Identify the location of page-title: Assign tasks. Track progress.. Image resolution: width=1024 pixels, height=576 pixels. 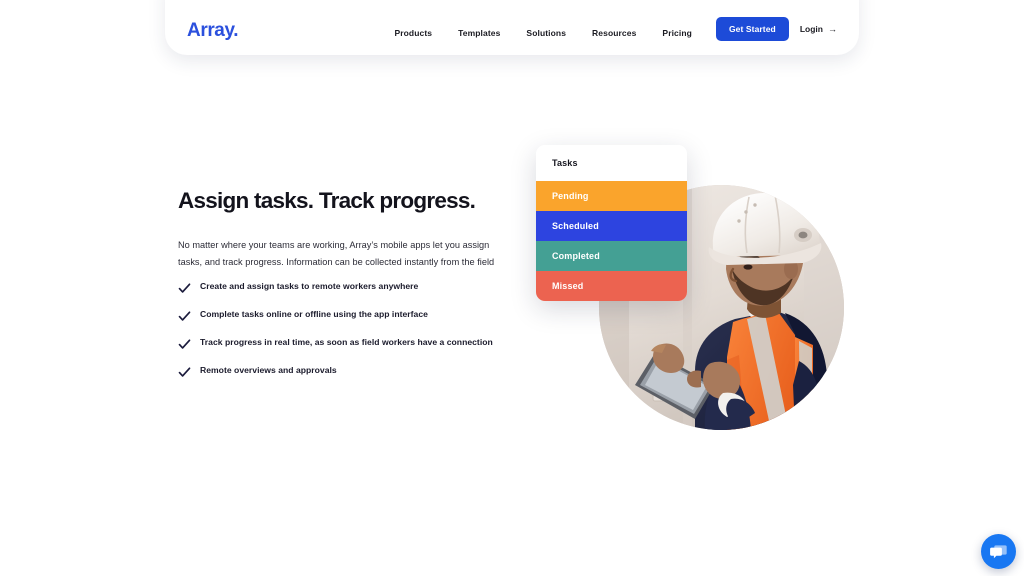
(327, 200).